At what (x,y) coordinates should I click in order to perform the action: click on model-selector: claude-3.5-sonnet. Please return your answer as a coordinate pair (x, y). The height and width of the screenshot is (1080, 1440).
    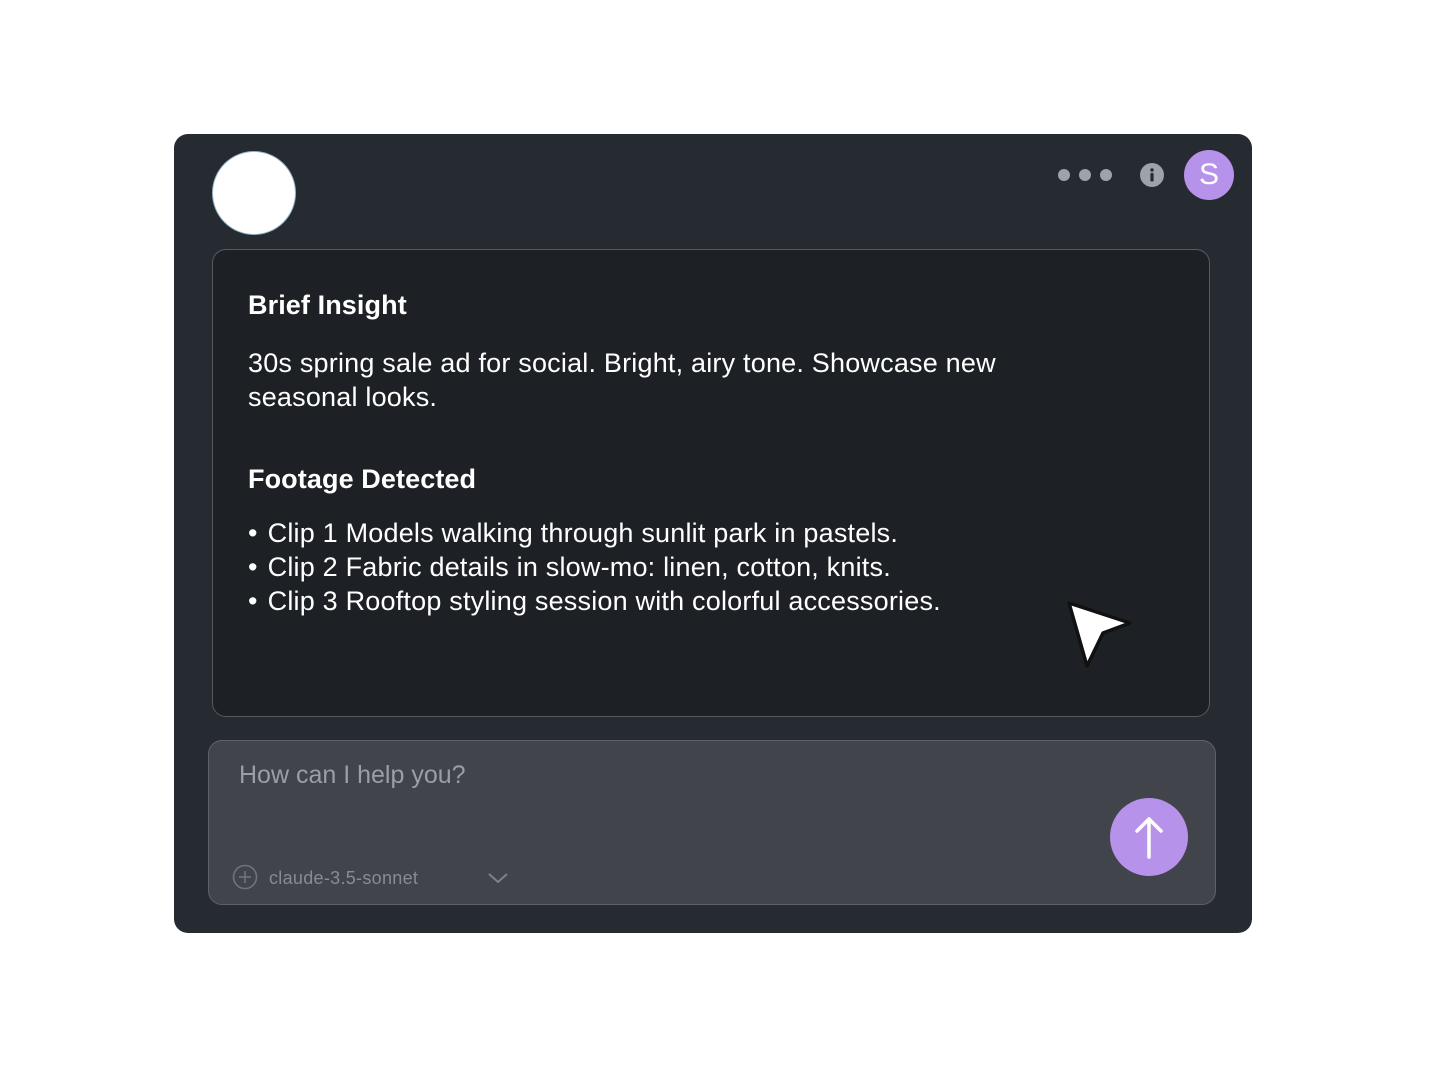
    Looking at the image, I should click on (394, 878).